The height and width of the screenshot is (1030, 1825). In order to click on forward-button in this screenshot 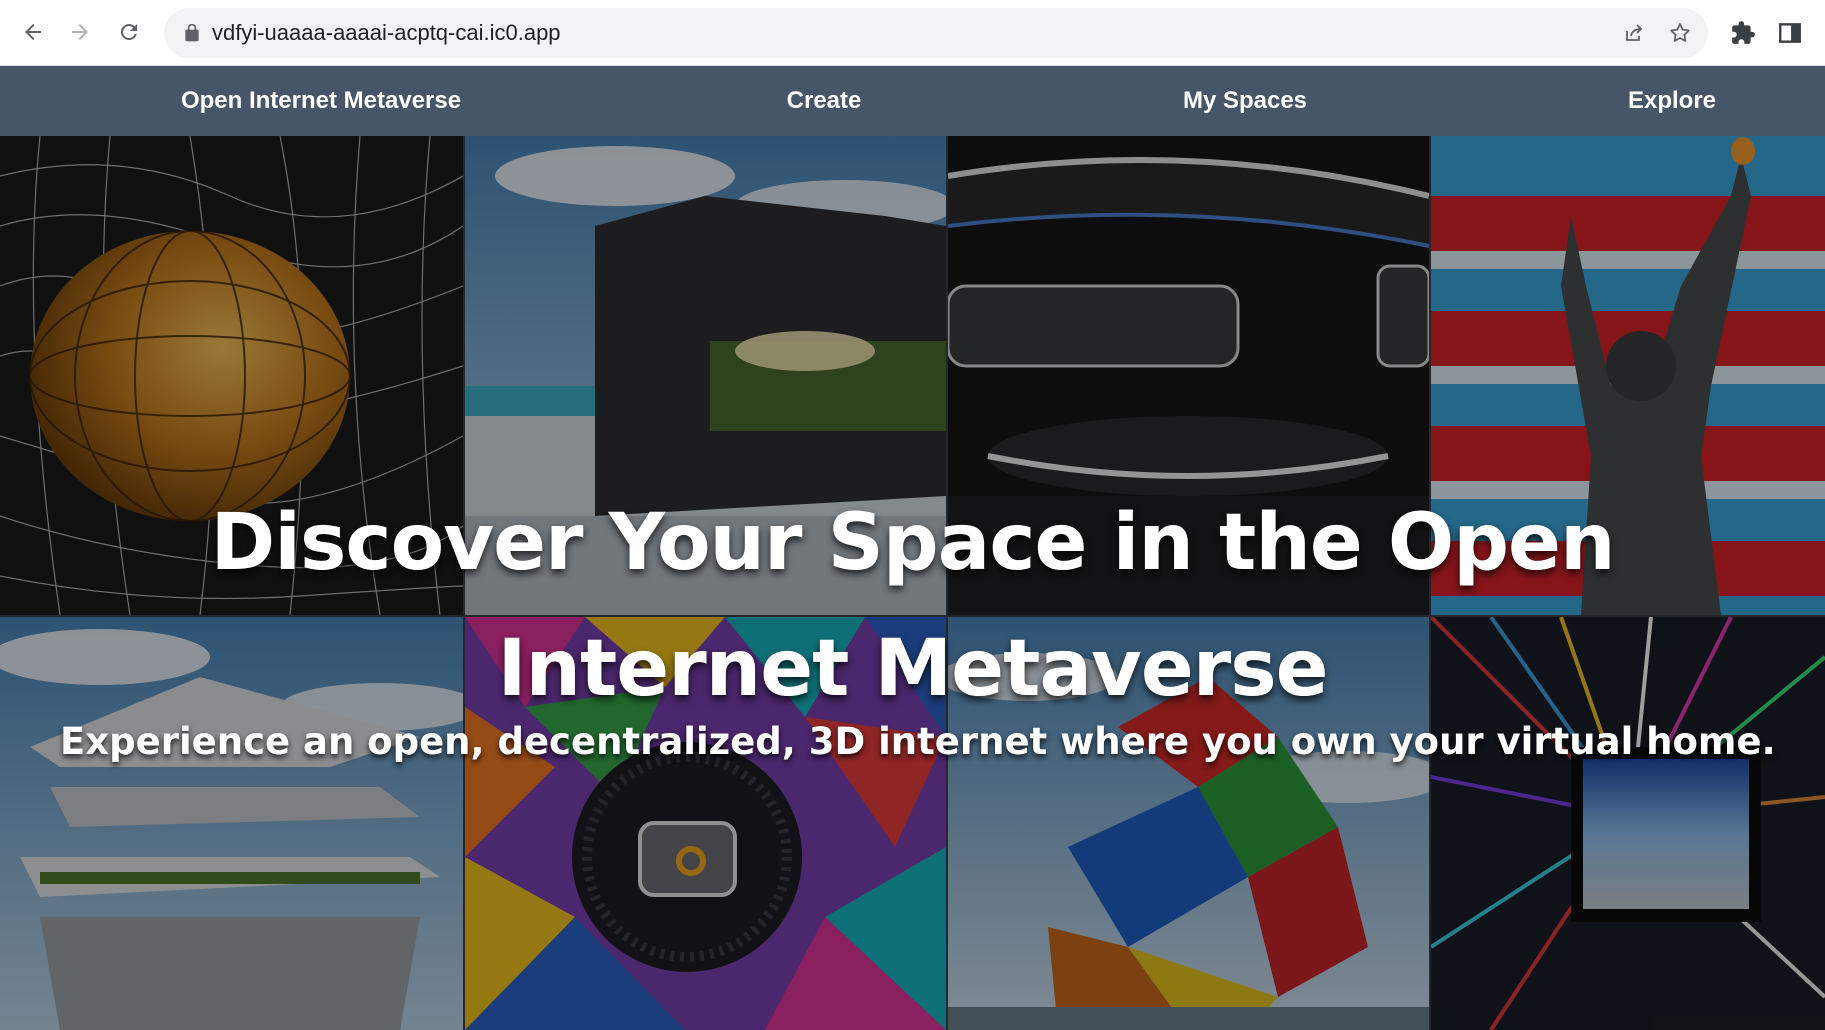, I will do `click(80, 32)`.